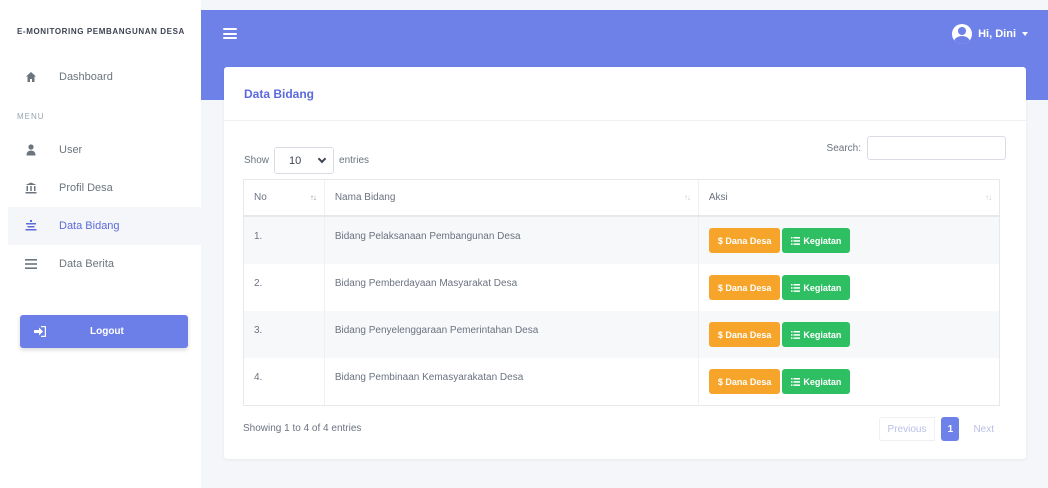 The image size is (1048, 488). What do you see at coordinates (950, 429) in the screenshot?
I see `page-1-button: 1` at bounding box center [950, 429].